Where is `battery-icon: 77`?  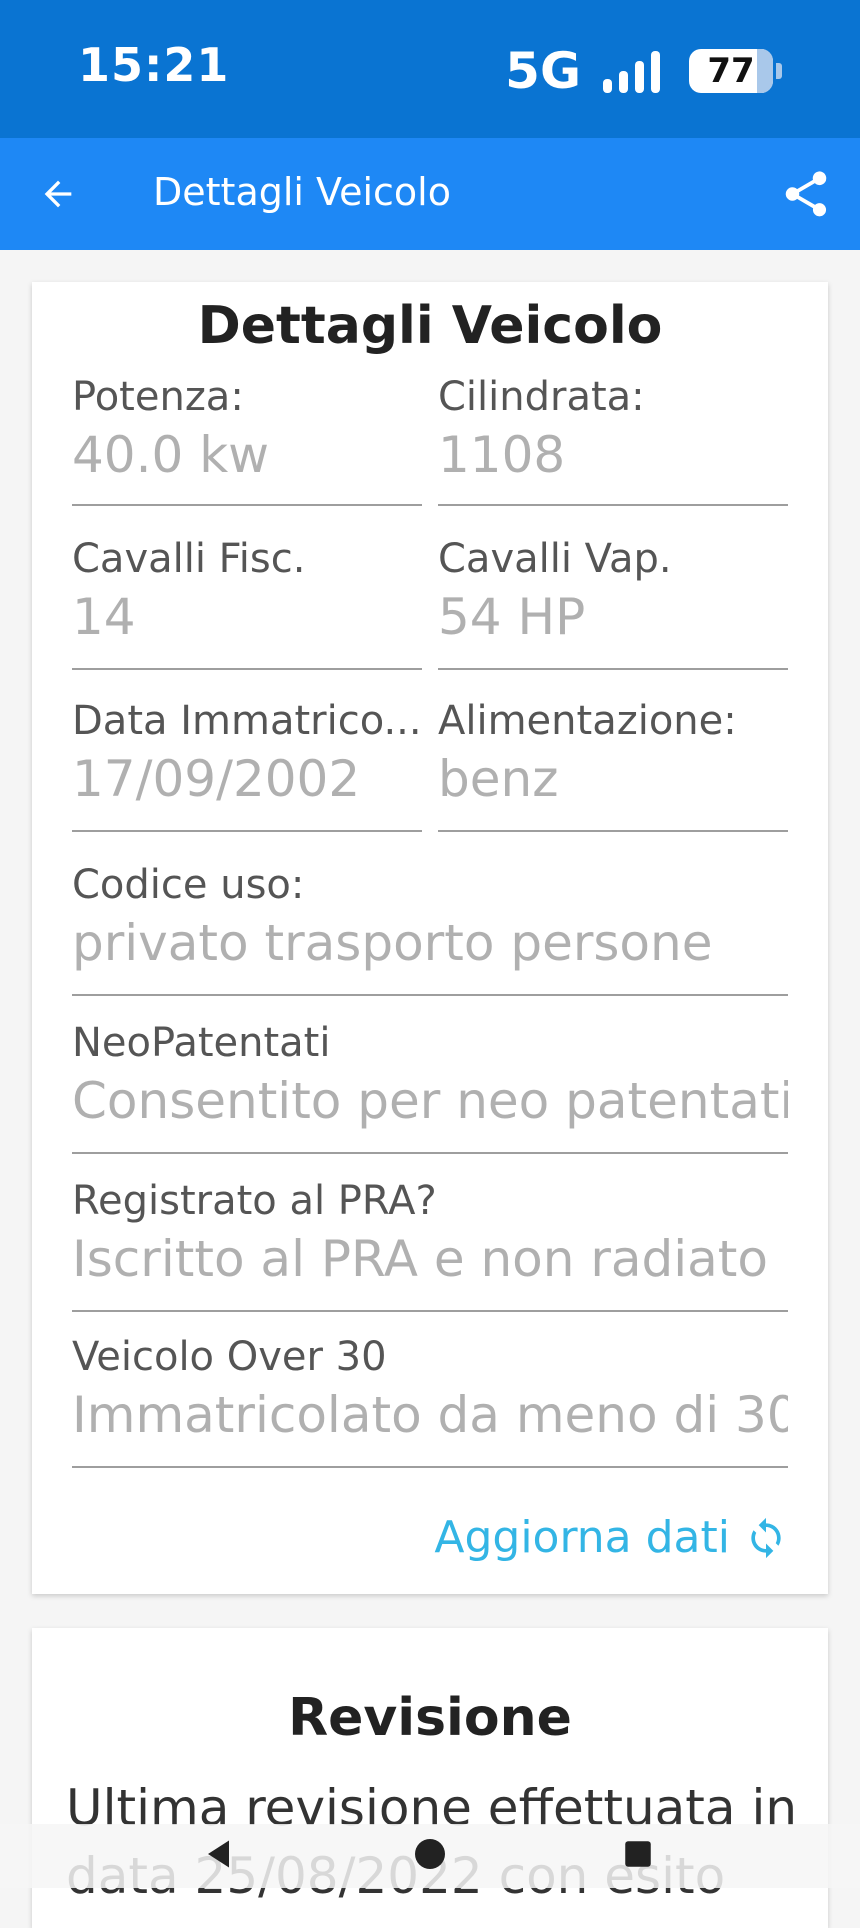 battery-icon: 77 is located at coordinates (731, 71).